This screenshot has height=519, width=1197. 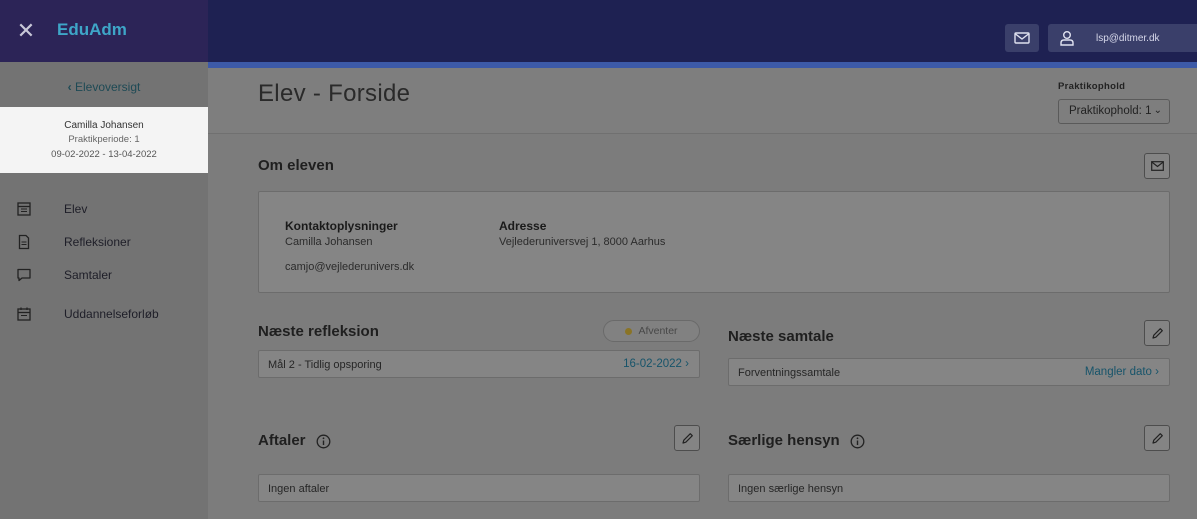 I want to click on aftaler-label: Aftaler, so click(x=282, y=440).